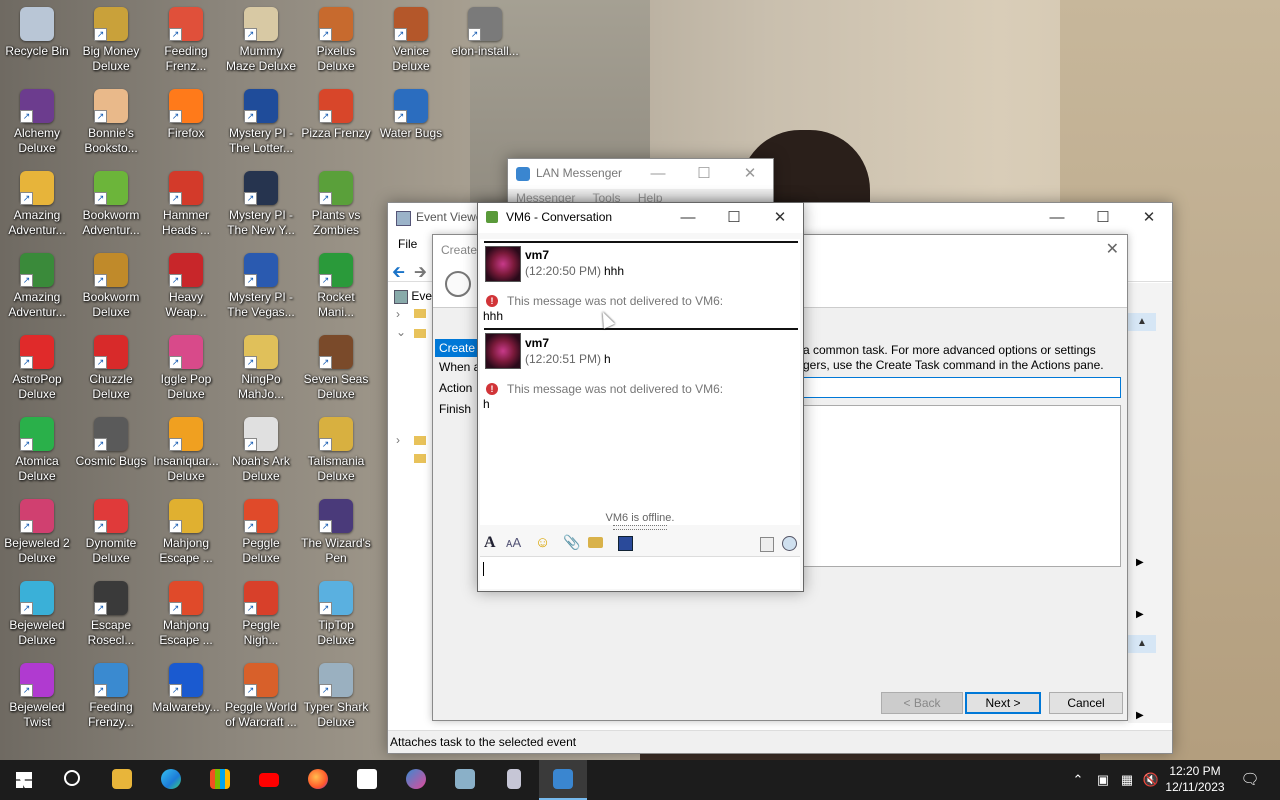 Image resolution: width=1280 pixels, height=800 pixels. Describe the element at coordinates (171, 780) in the screenshot. I see `taskbar-edge` at that location.